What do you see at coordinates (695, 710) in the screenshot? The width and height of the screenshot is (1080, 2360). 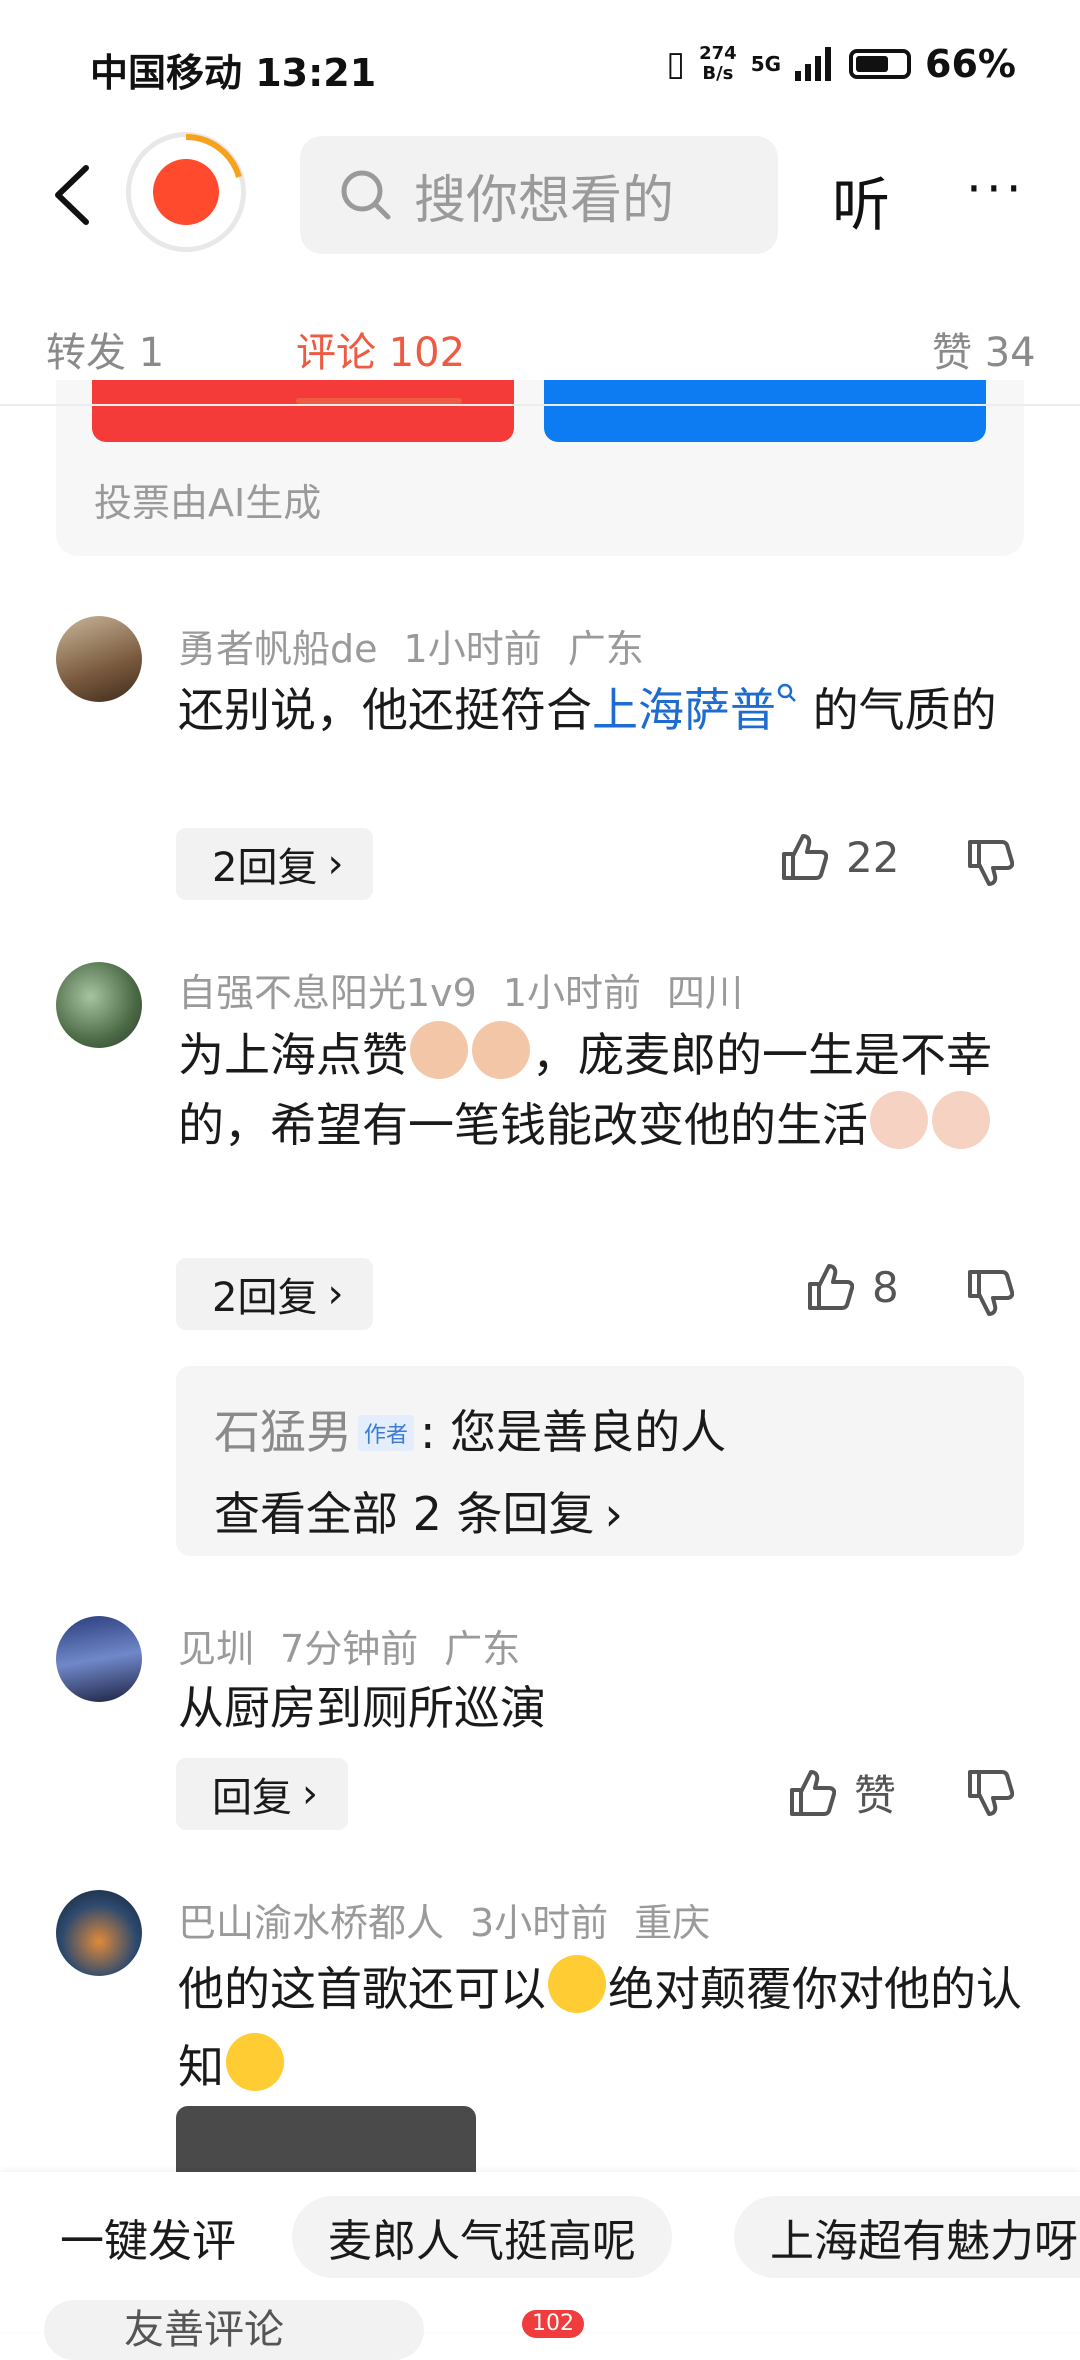 I see `topic-link: 上海萨普` at bounding box center [695, 710].